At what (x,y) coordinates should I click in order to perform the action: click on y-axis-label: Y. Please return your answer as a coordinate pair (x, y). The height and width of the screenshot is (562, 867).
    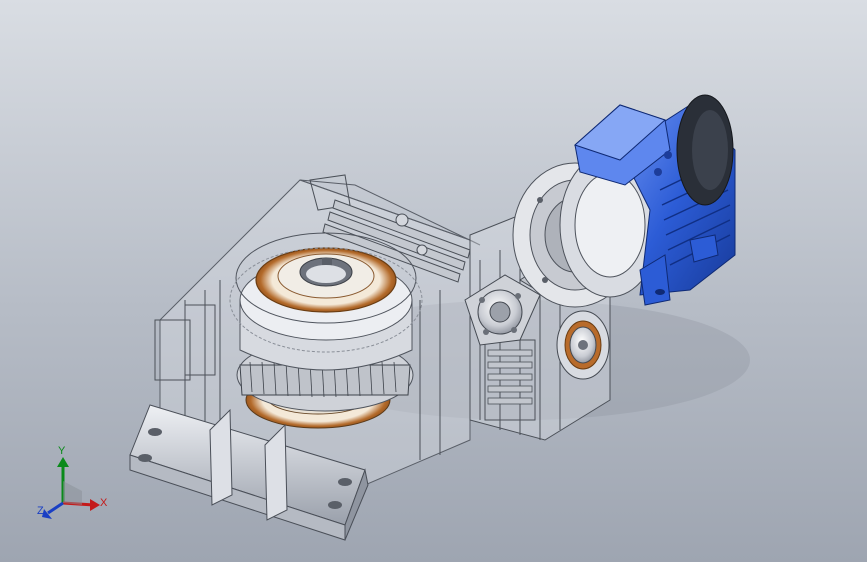
    Looking at the image, I should click on (62, 451).